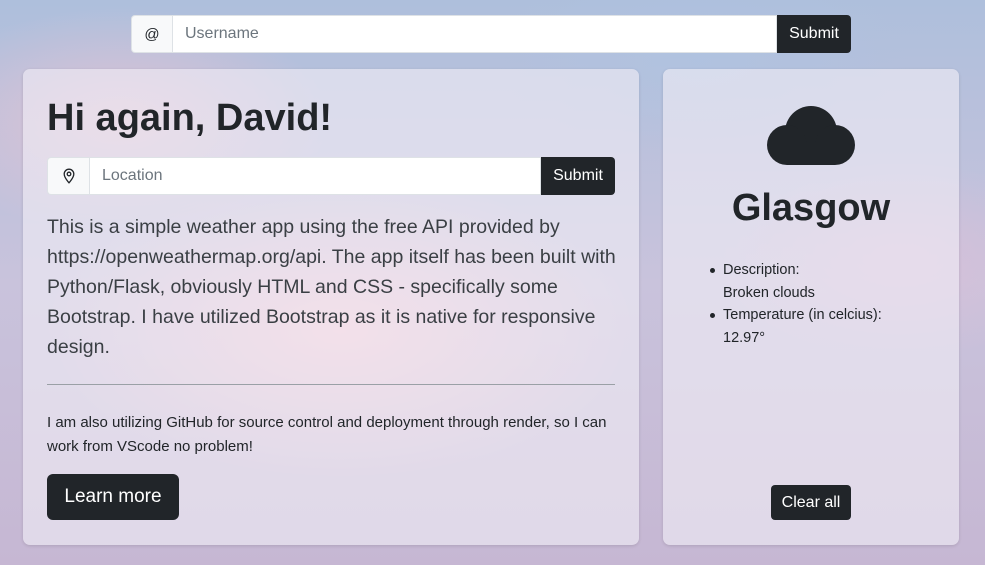 The width and height of the screenshot is (985, 565). I want to click on description-value: Broken clouds, so click(769, 292).